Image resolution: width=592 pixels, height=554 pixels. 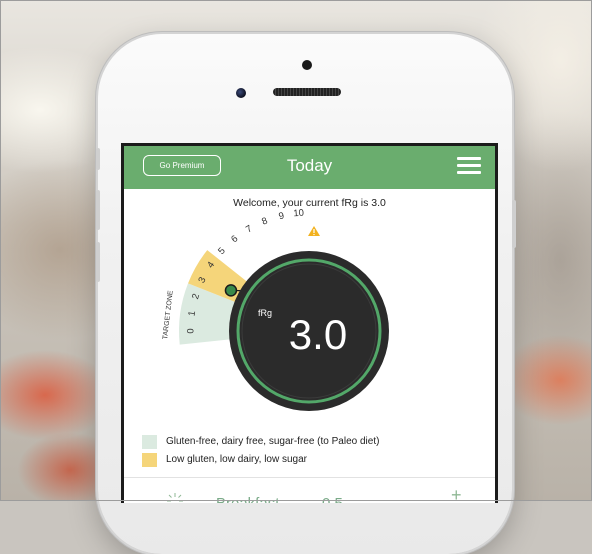 What do you see at coordinates (282, 216) in the screenshot?
I see `meter-tick-label: 9` at bounding box center [282, 216].